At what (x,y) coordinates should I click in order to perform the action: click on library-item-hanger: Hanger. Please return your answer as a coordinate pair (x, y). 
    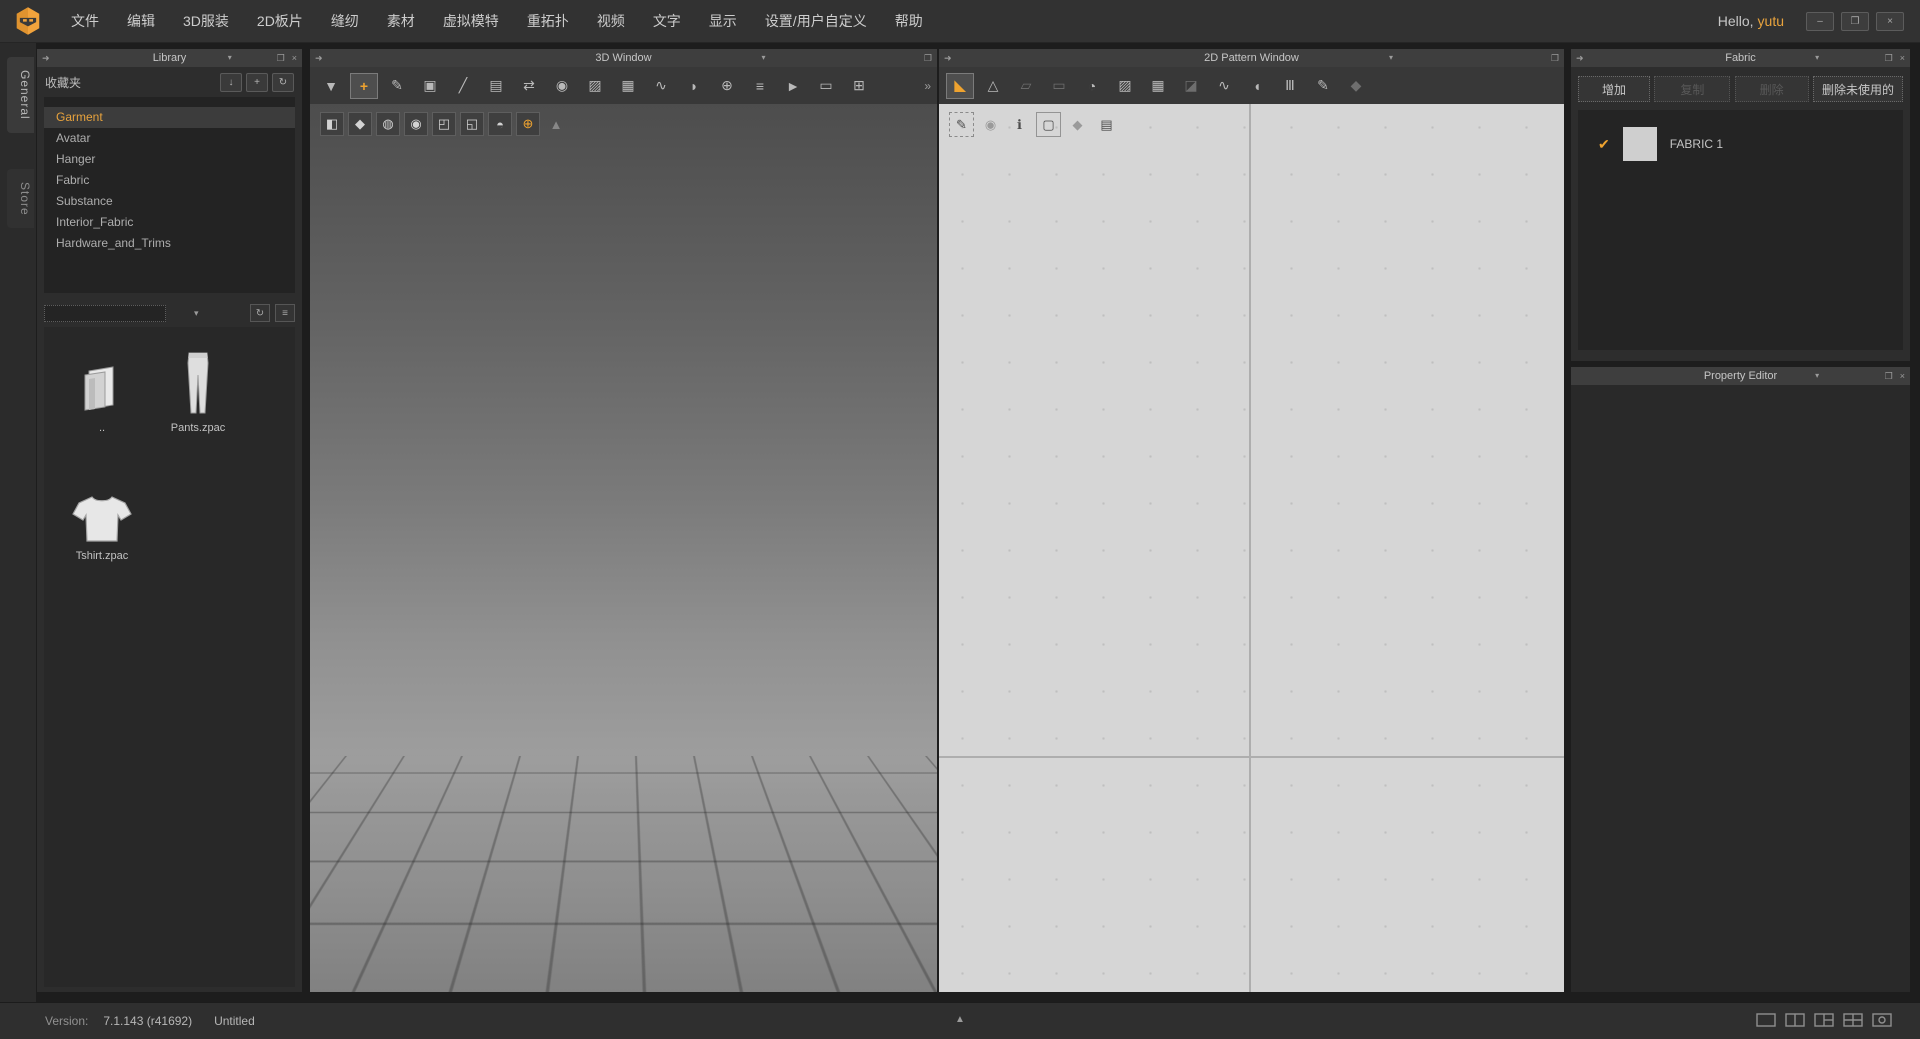
    Looking at the image, I should click on (169, 159).